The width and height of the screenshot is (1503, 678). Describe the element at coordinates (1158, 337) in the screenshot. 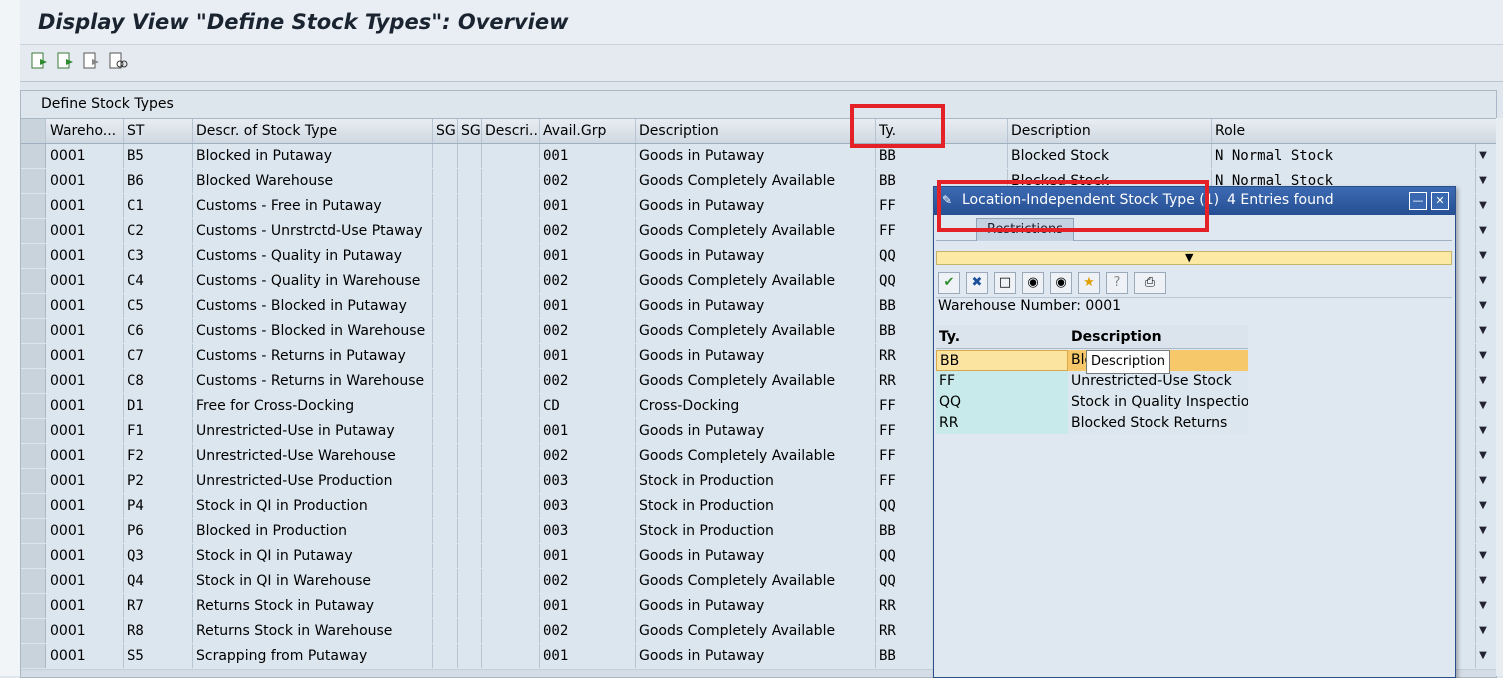

I see `popup-header-description: Description` at that location.